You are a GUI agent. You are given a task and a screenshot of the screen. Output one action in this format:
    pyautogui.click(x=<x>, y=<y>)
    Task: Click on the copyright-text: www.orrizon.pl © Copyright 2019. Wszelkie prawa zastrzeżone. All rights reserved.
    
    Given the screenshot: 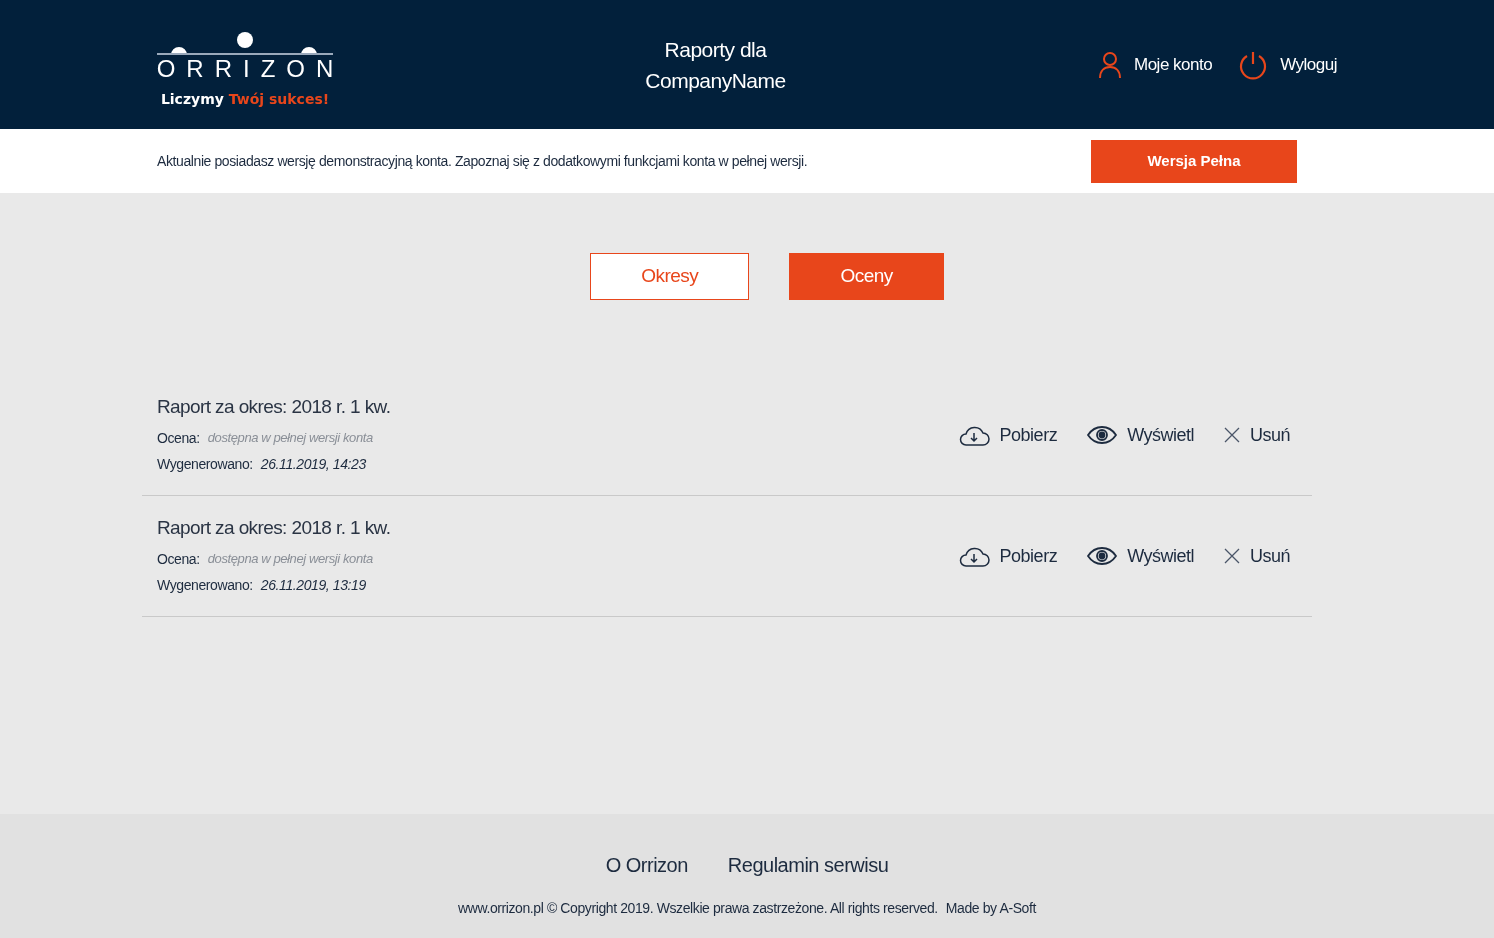 What is the action you would take?
    pyautogui.click(x=698, y=908)
    